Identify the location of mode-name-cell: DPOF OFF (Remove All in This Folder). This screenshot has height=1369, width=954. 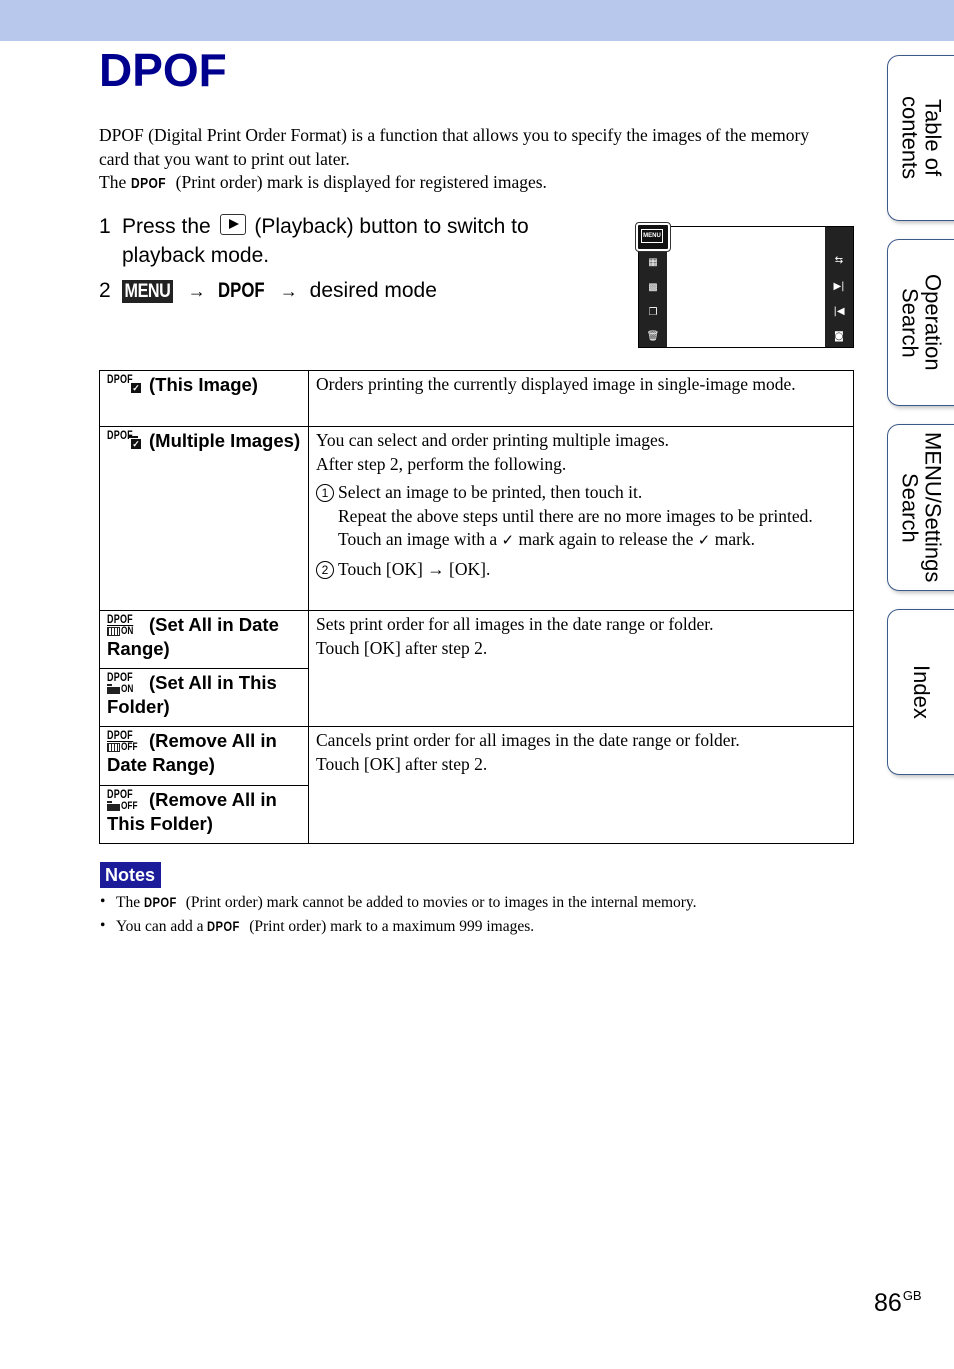
(204, 814).